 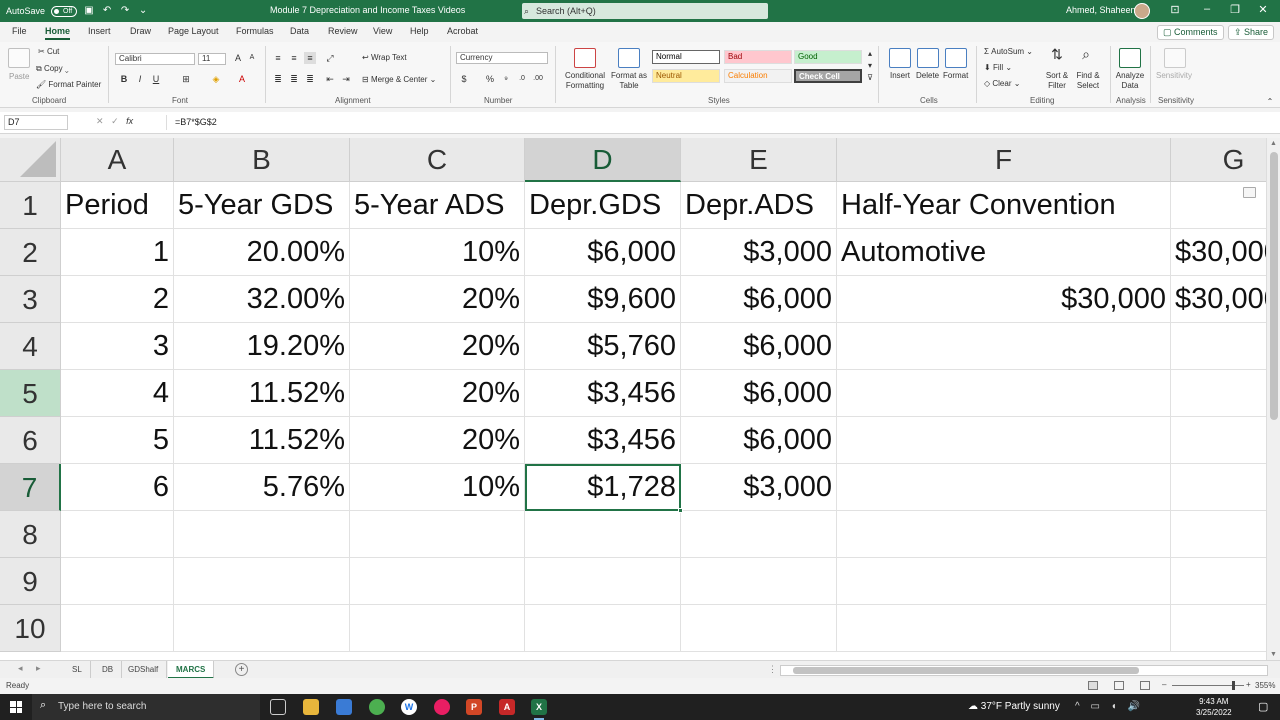 I want to click on cell-e6: $6,000, so click(x=759, y=440).